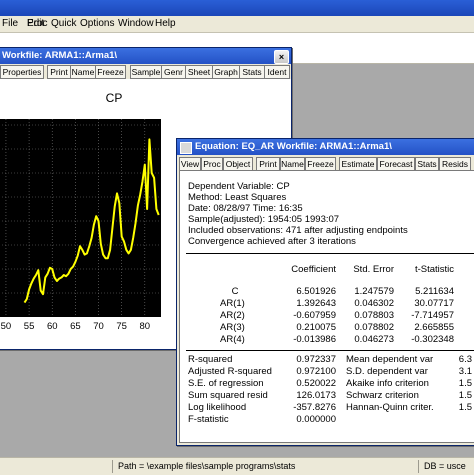  Describe the element at coordinates (186, 148) in the screenshot. I see `window-icon` at that location.